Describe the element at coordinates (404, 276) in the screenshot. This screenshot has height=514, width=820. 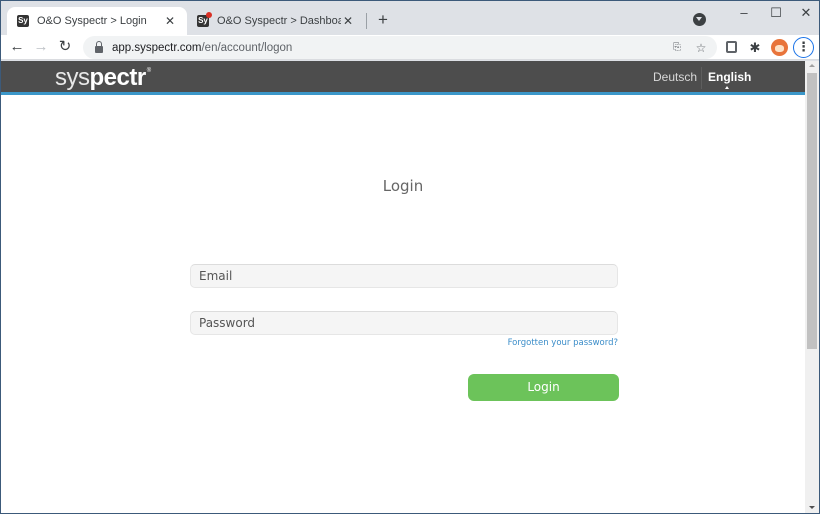
I see `email-field` at that location.